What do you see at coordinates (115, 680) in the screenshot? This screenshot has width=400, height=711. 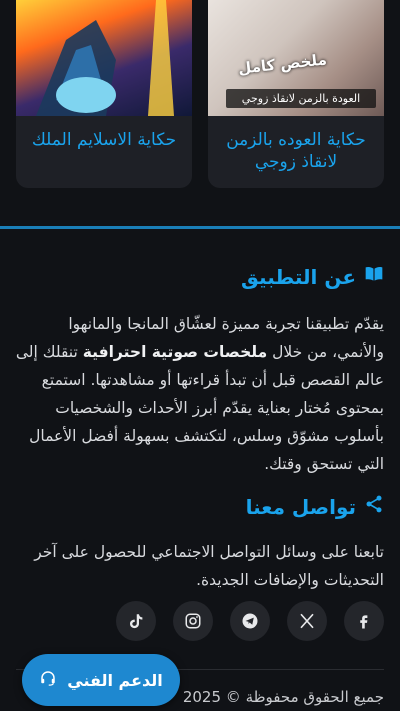 I see `support-button-label: الدعم الفني` at bounding box center [115, 680].